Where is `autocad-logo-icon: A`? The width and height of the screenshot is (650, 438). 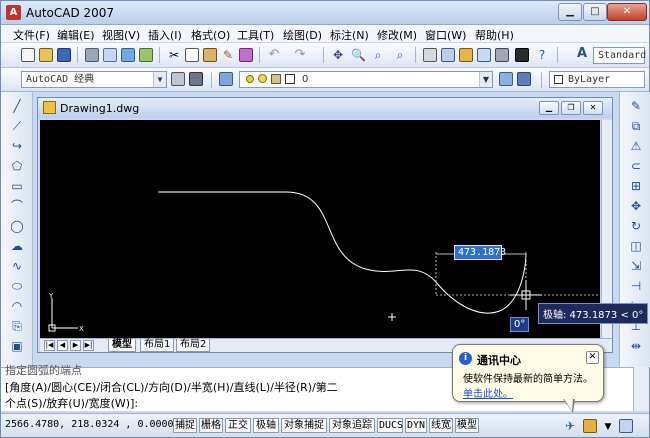 autocad-logo-icon: A is located at coordinates (13, 12).